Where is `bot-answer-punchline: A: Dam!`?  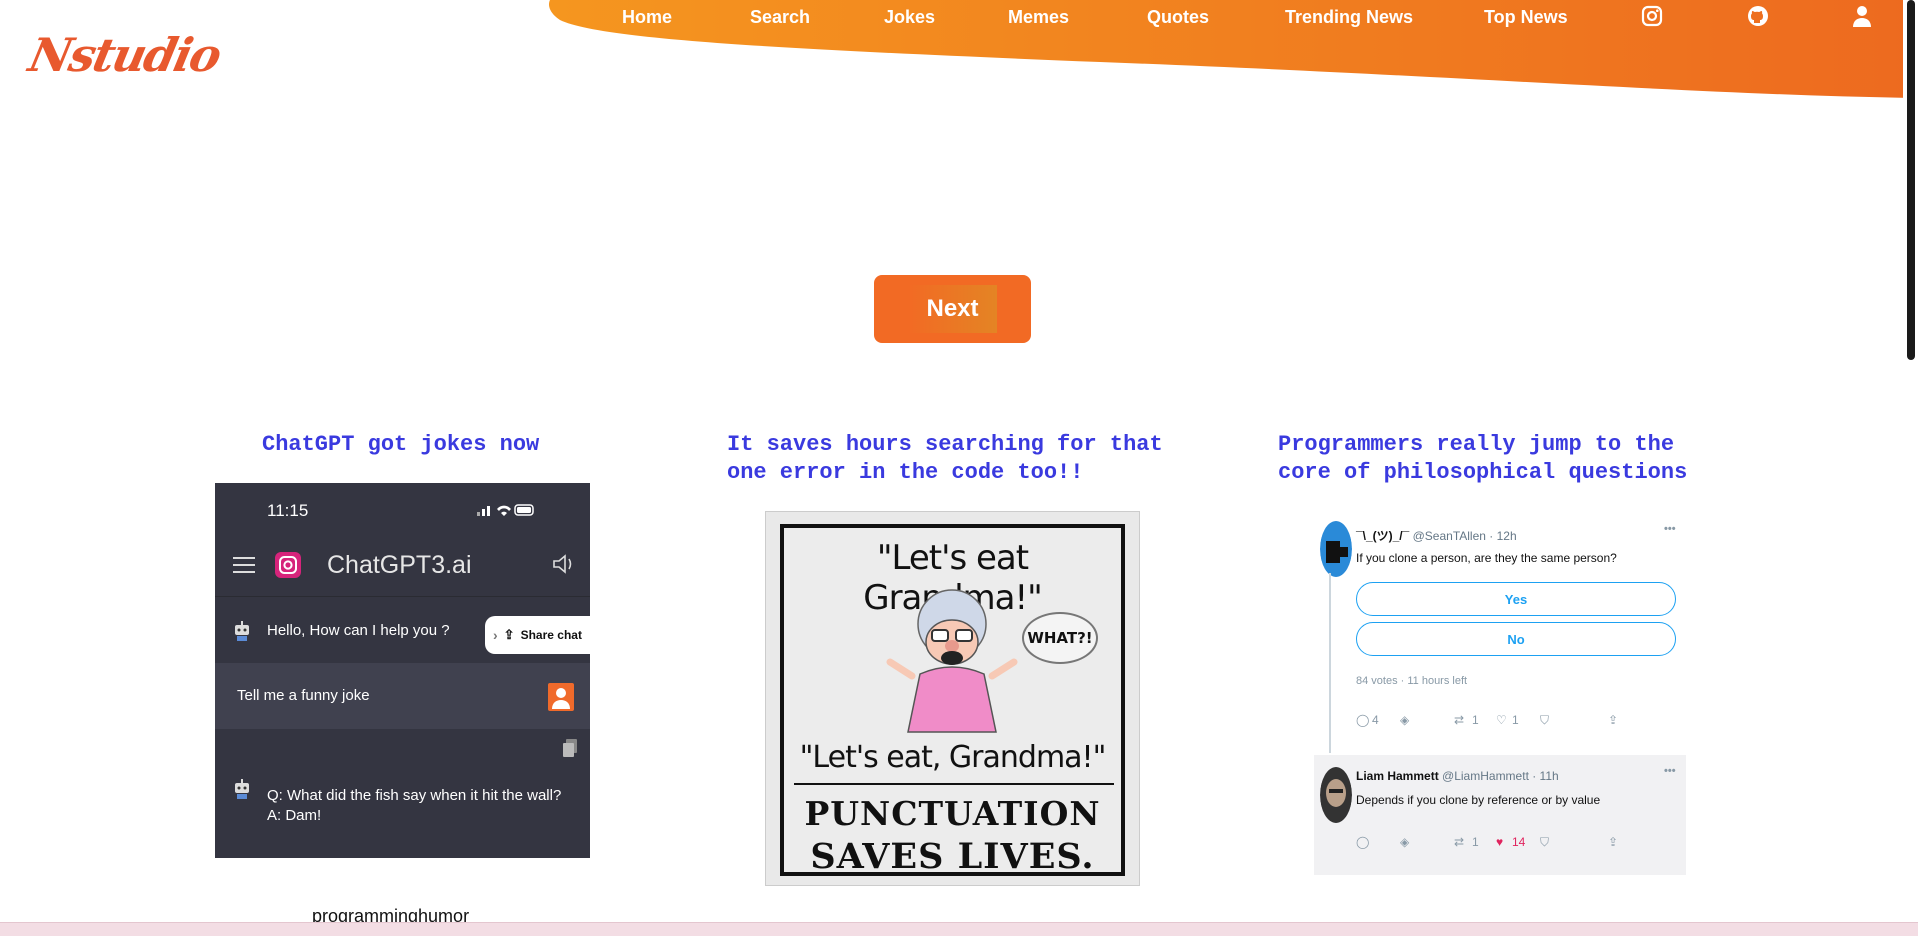 bot-answer-punchline: A: Dam! is located at coordinates (294, 815).